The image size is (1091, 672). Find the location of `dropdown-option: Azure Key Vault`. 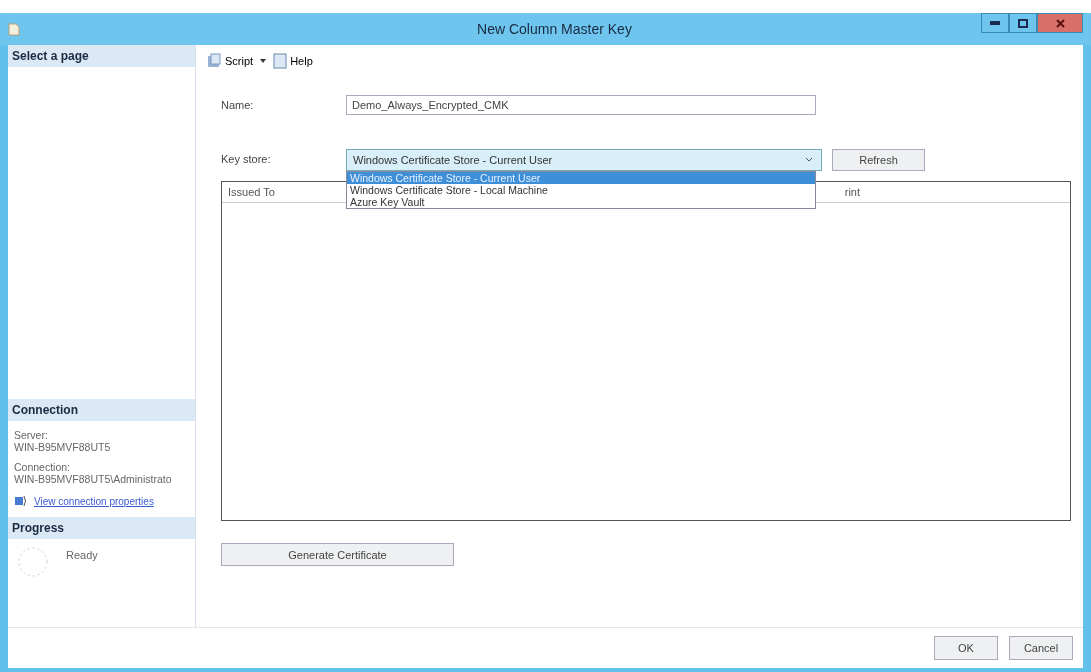

dropdown-option: Azure Key Vault is located at coordinates (581, 202).